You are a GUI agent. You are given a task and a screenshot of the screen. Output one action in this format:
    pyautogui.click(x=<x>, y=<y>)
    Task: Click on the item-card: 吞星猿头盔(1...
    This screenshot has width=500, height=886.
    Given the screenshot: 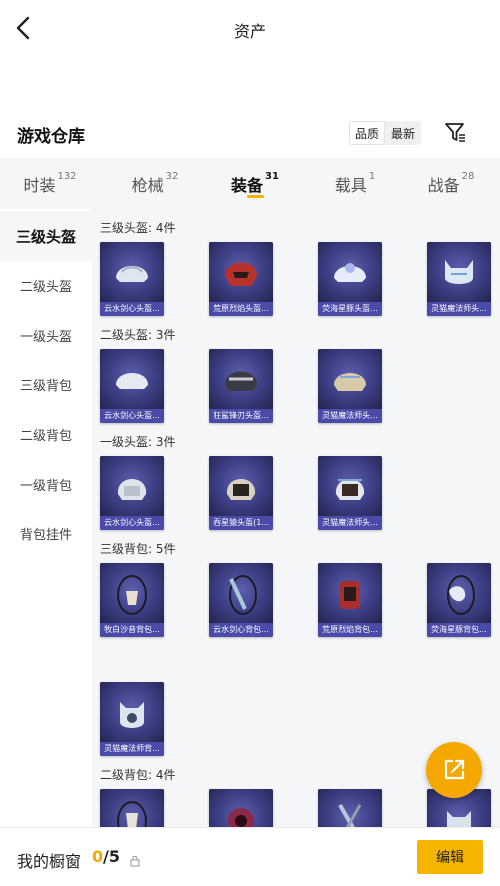 What is the action you would take?
    pyautogui.click(x=241, y=493)
    